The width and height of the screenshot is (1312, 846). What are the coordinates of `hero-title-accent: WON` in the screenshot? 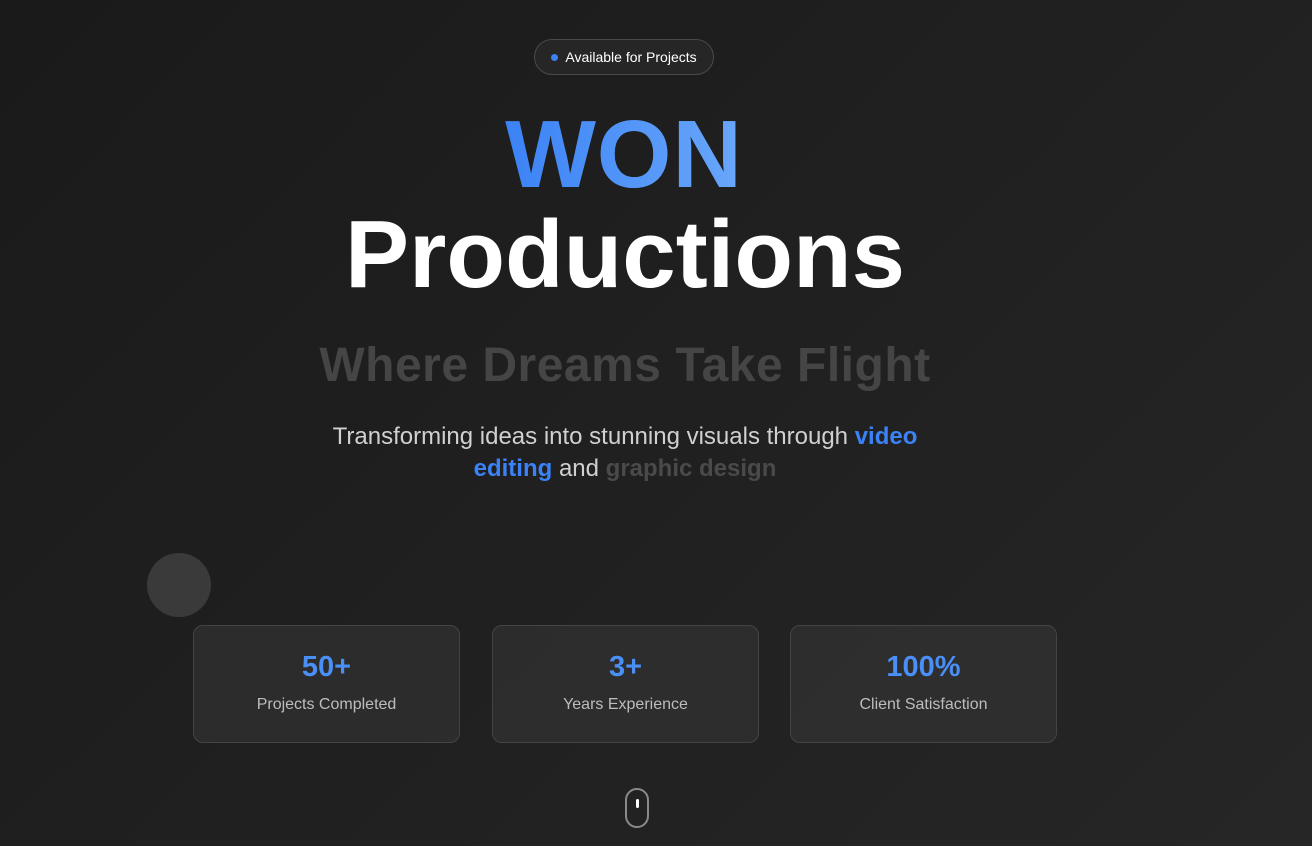 It's located at (624, 155).